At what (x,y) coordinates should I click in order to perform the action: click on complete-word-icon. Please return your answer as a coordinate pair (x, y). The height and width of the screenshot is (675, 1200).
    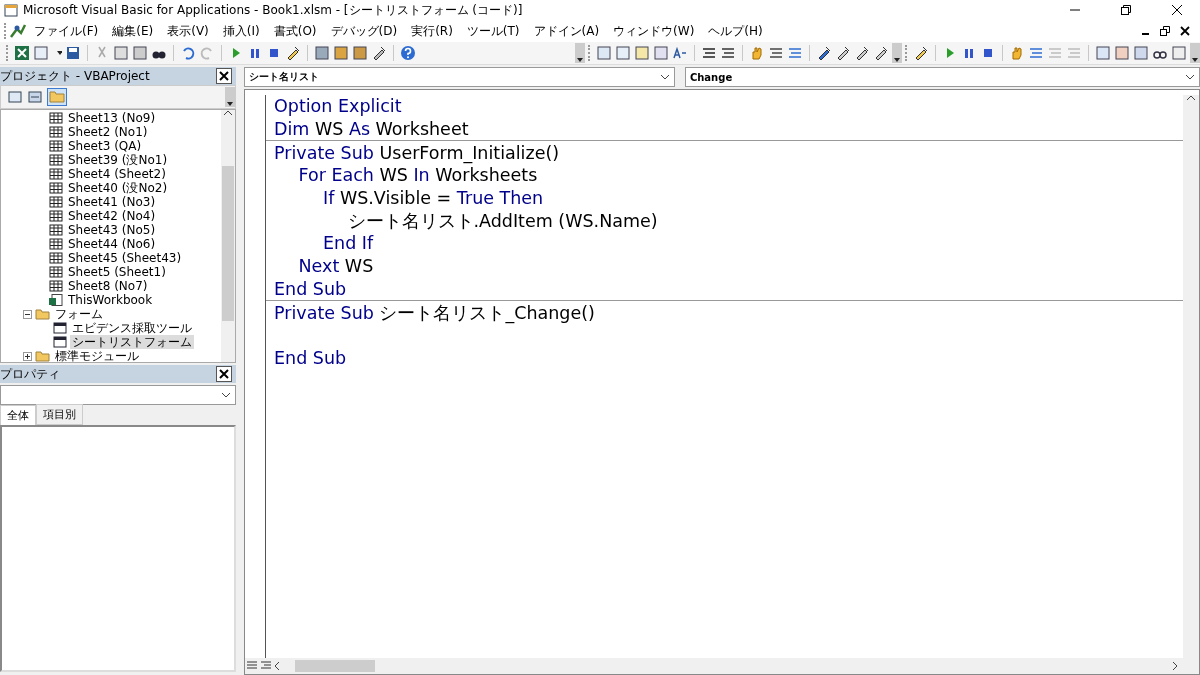
    Looking at the image, I should click on (680, 53).